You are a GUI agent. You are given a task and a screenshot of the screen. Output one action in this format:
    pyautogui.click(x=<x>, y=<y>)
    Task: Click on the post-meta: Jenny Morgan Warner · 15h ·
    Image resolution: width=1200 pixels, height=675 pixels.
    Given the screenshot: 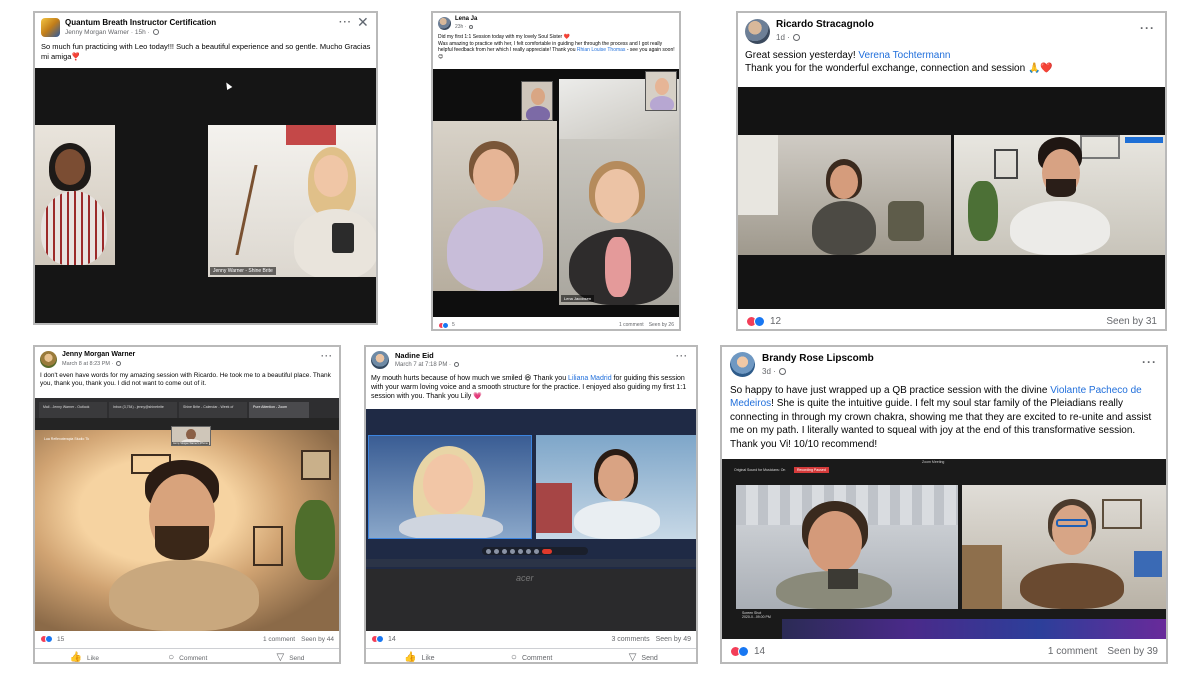 What is the action you would take?
    pyautogui.click(x=112, y=32)
    